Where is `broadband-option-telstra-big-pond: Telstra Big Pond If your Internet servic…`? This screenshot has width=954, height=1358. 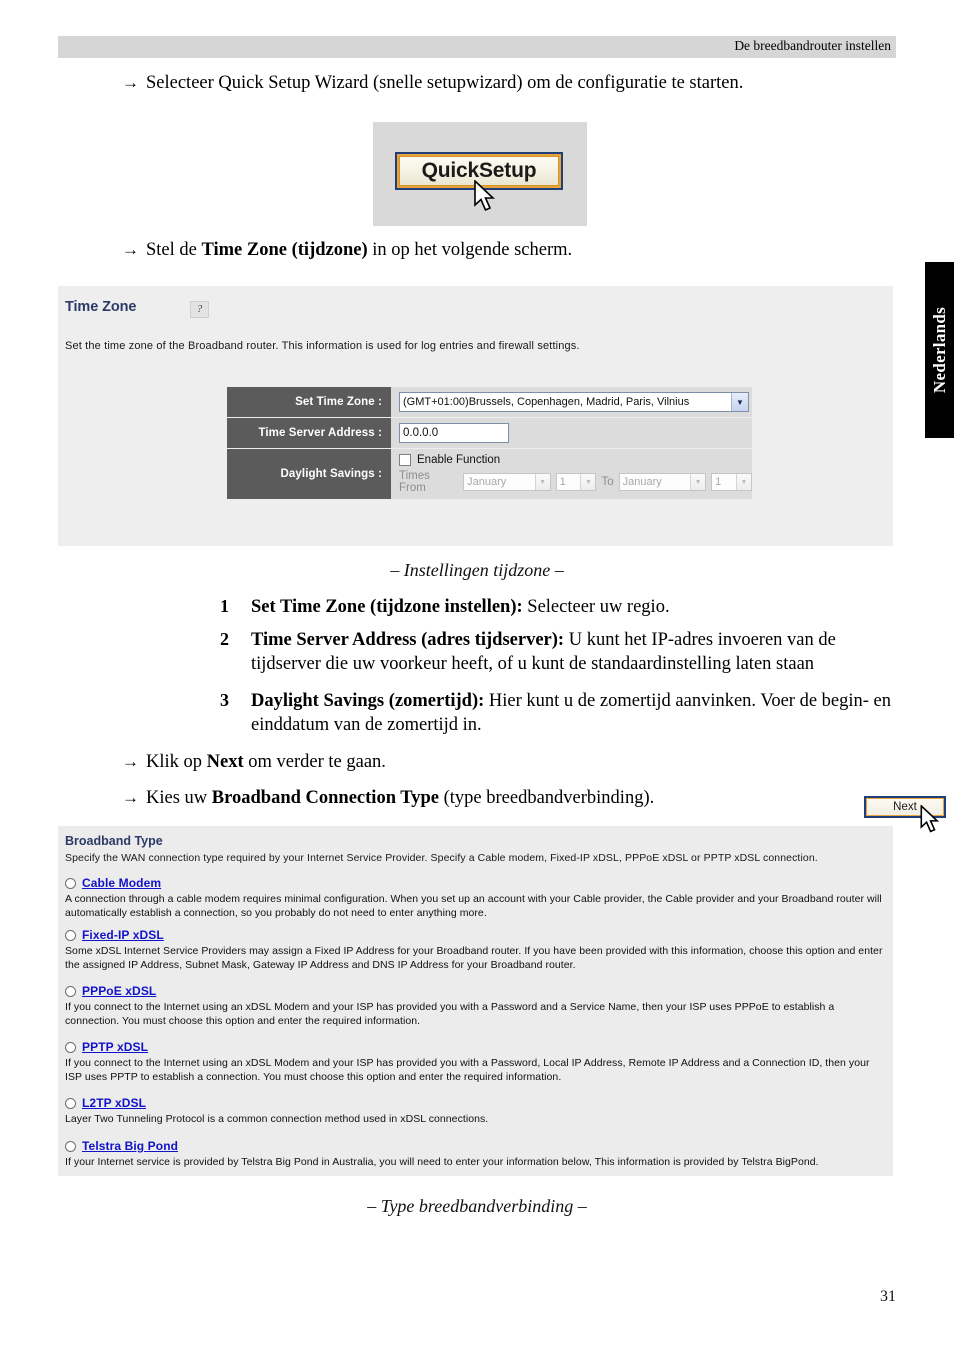 broadband-option-telstra-big-pond: Telstra Big Pond If your Internet servic… is located at coordinates (475, 1154).